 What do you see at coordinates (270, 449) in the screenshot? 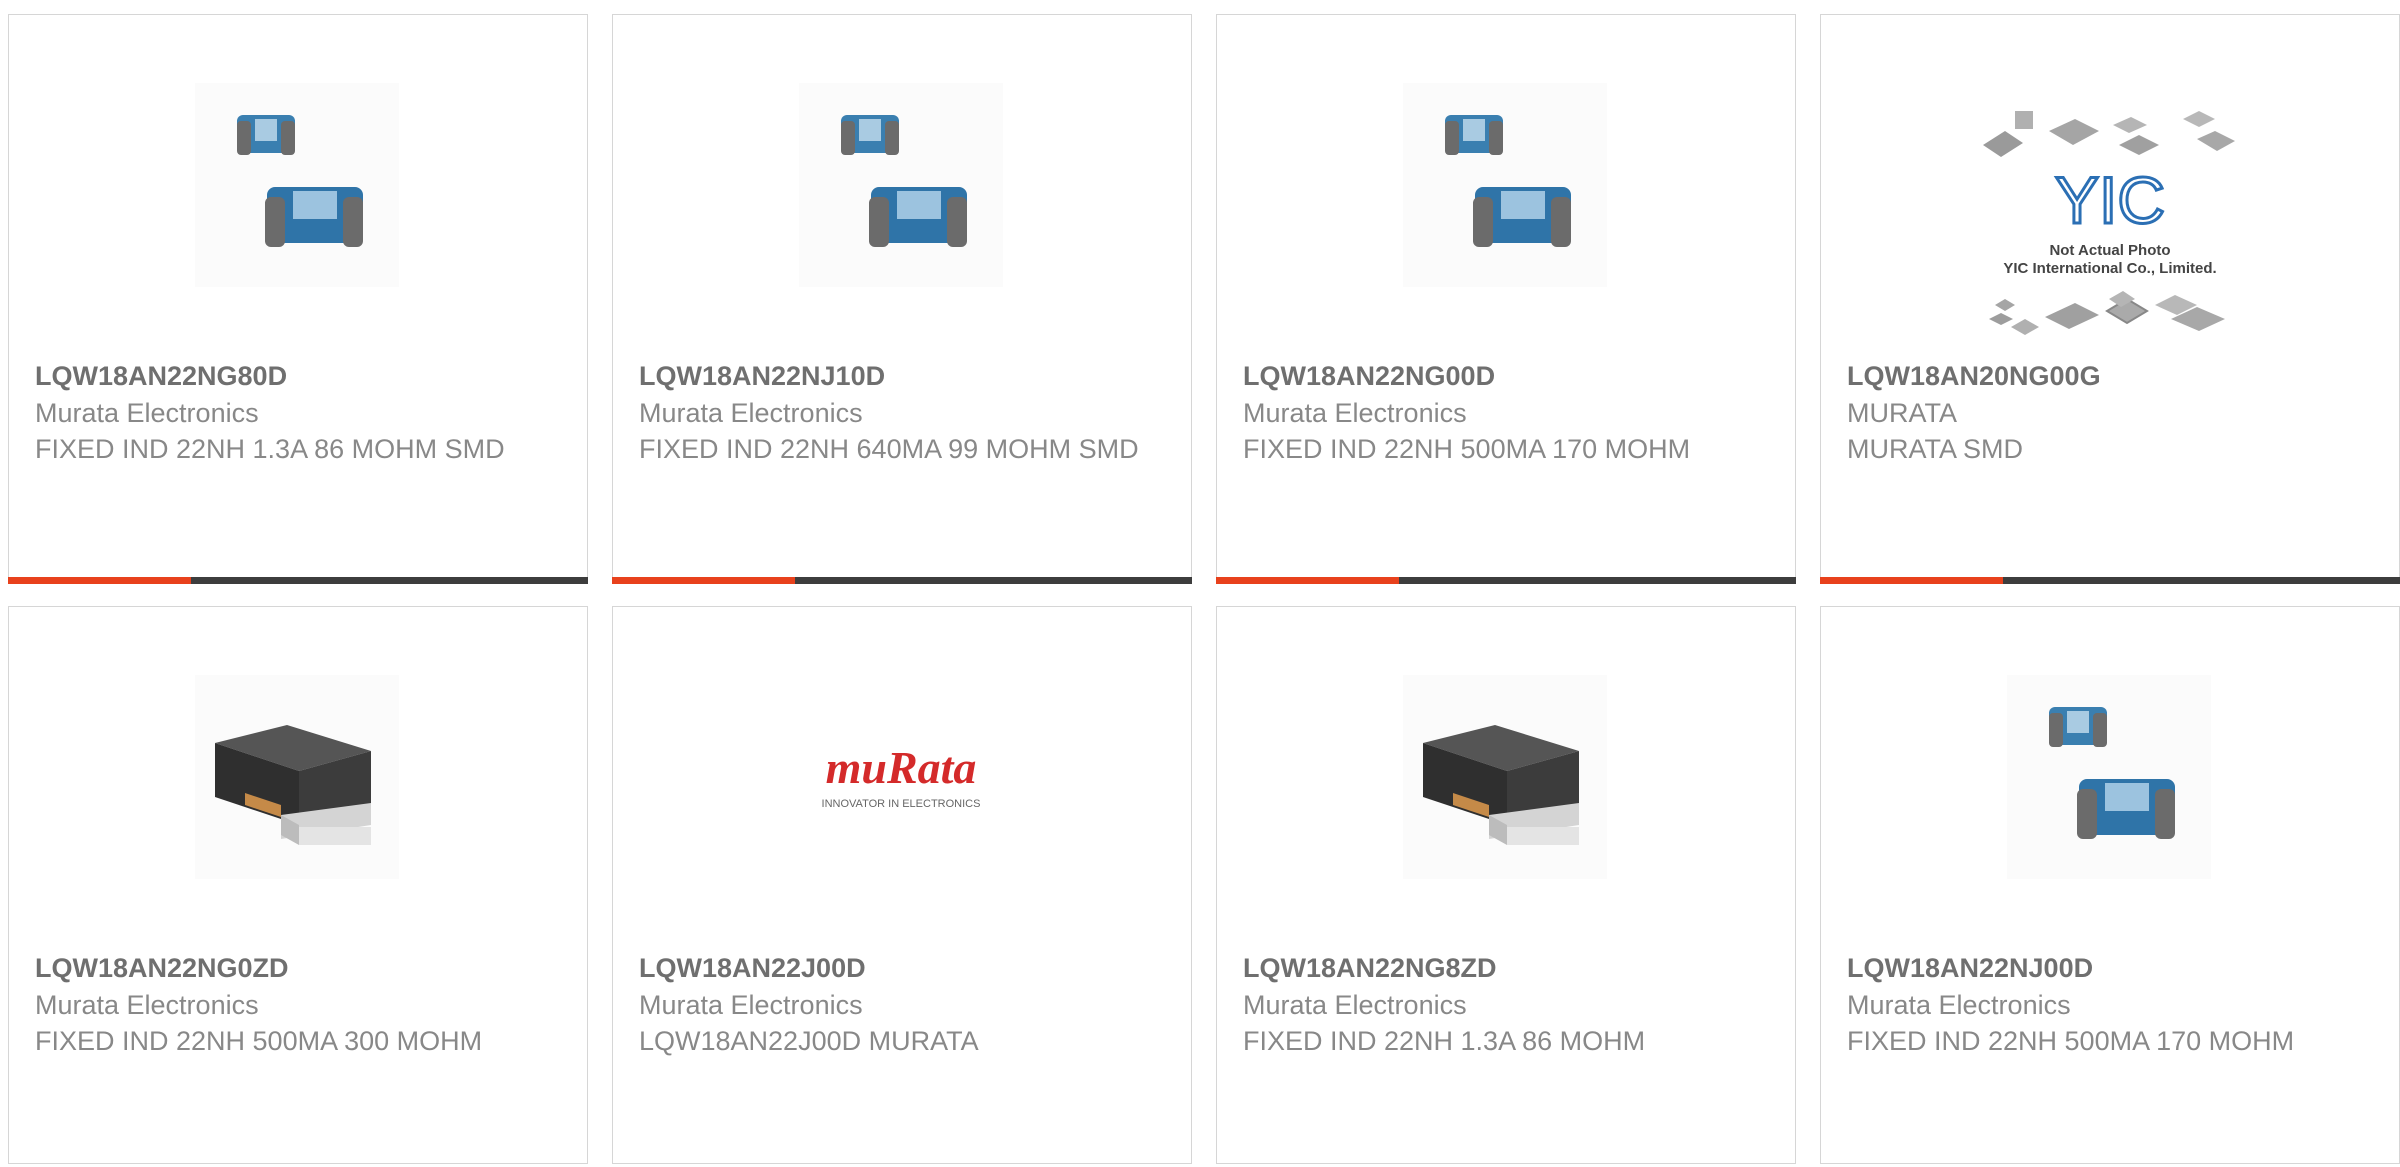
I see `description: FIXED IND 22NH 1.3A 86 MOHM SMD` at bounding box center [270, 449].